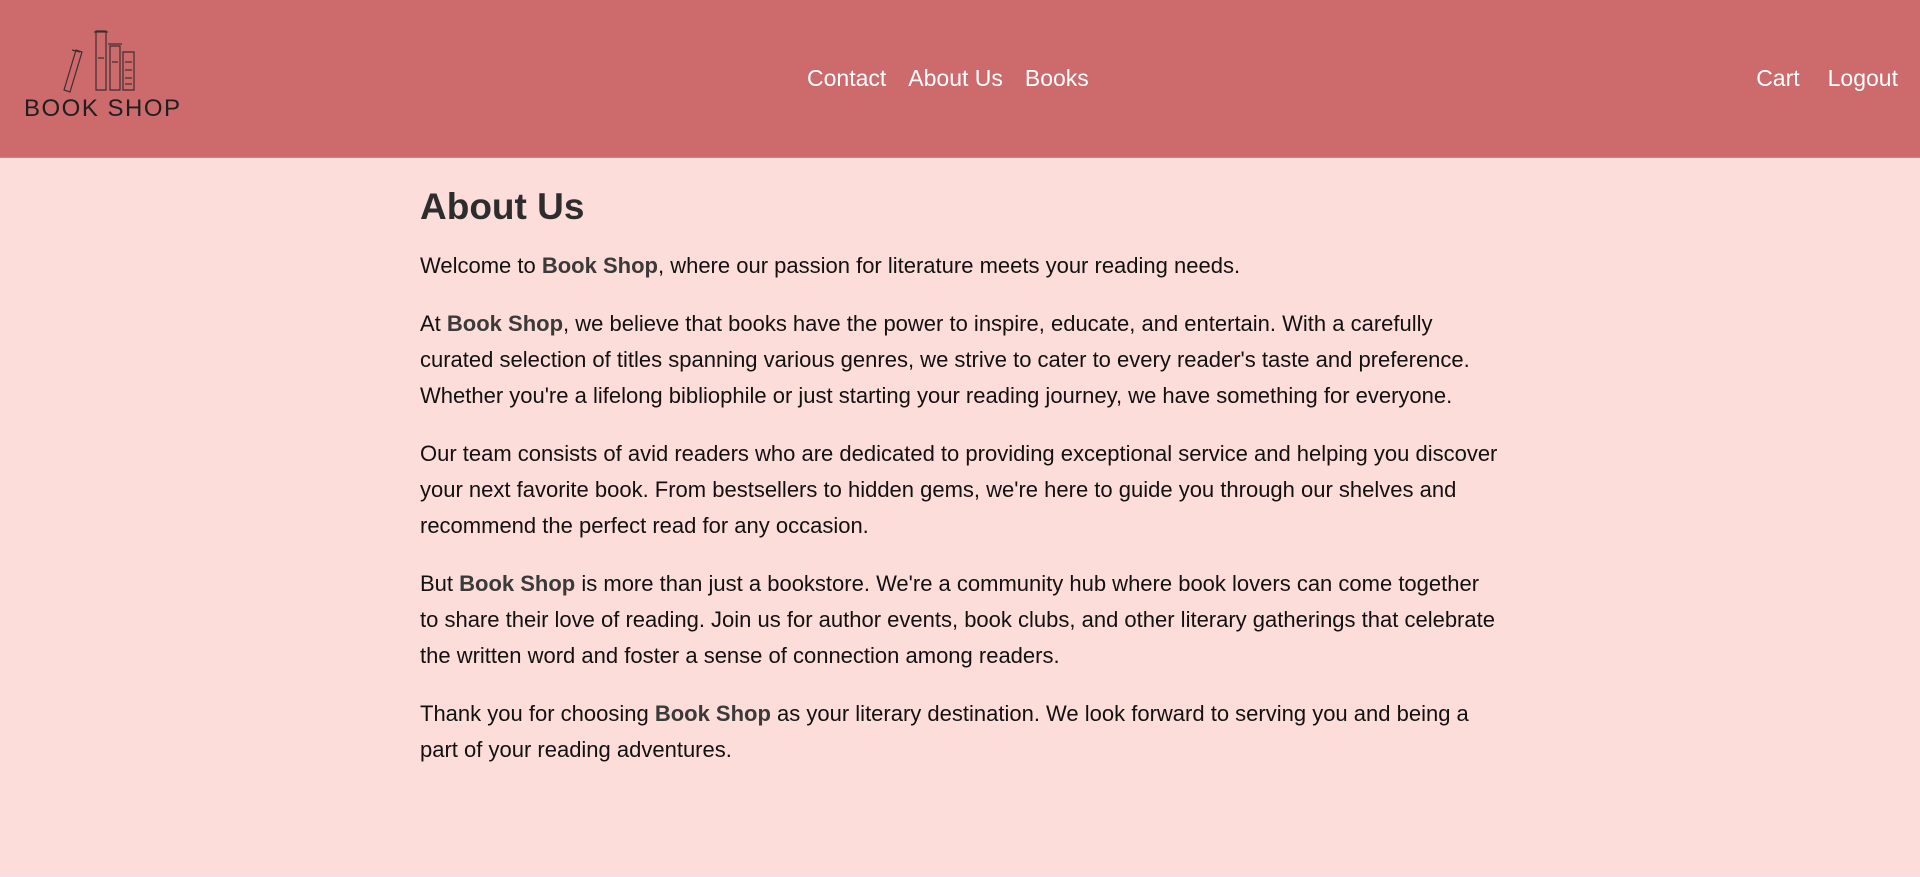  Describe the element at coordinates (955, 78) in the screenshot. I see `nav-about-us-link: About Us` at that location.